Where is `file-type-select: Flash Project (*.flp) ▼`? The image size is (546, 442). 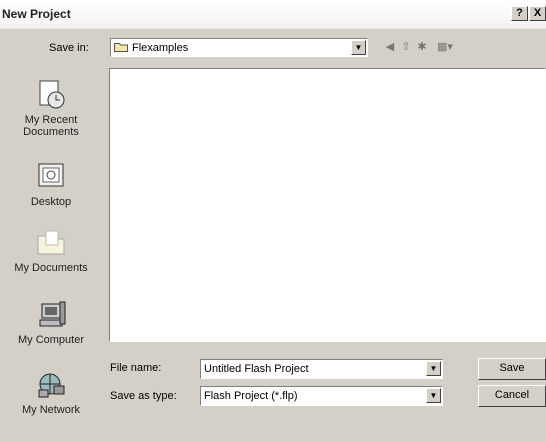 file-type-select: Flash Project (*.flp) ▼ is located at coordinates (321, 396).